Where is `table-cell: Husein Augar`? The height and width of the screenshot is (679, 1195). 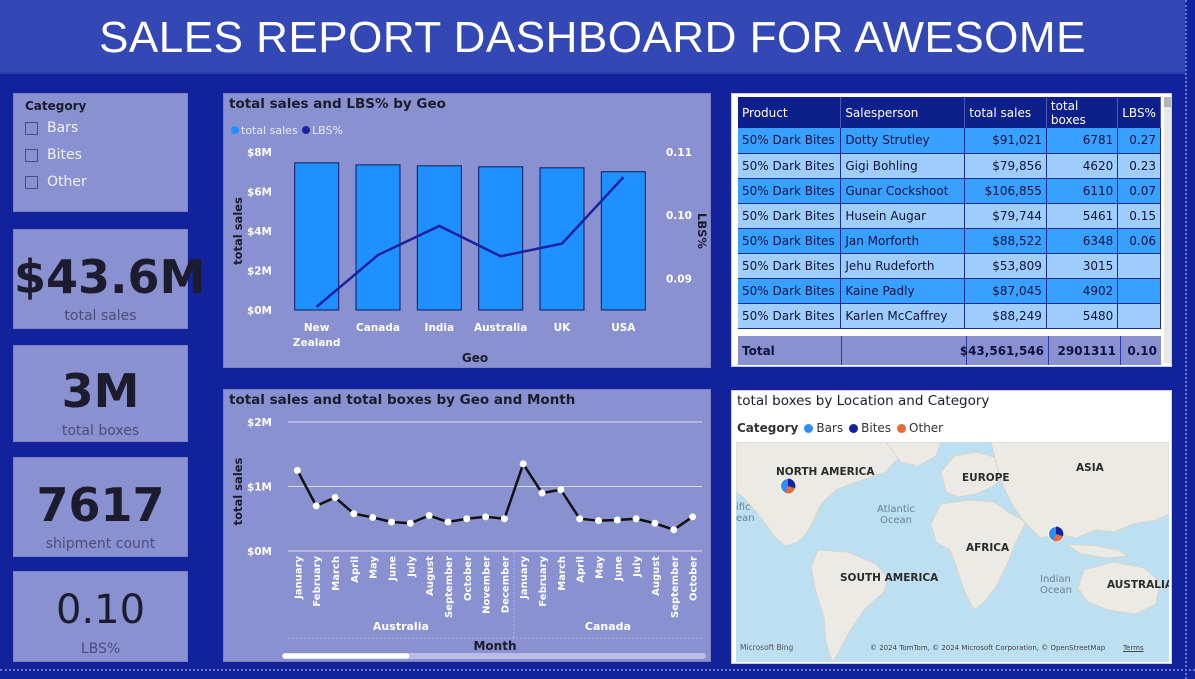 table-cell: Husein Augar is located at coordinates (903, 216).